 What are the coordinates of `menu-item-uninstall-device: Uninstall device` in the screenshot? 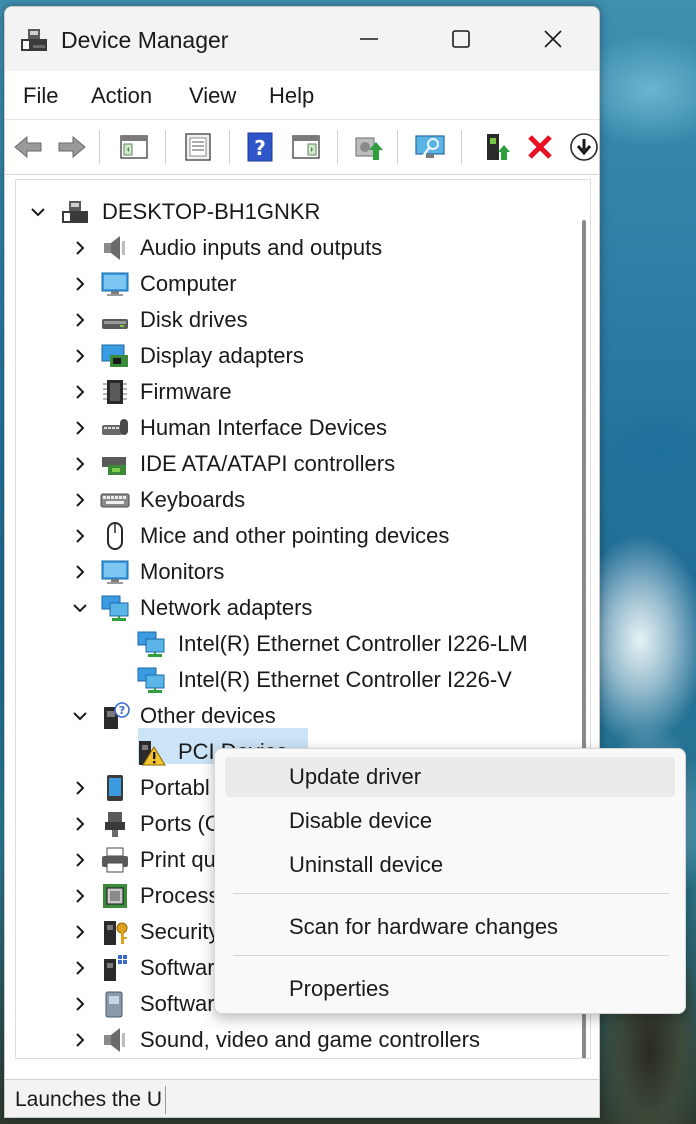 It's located at (450, 865).